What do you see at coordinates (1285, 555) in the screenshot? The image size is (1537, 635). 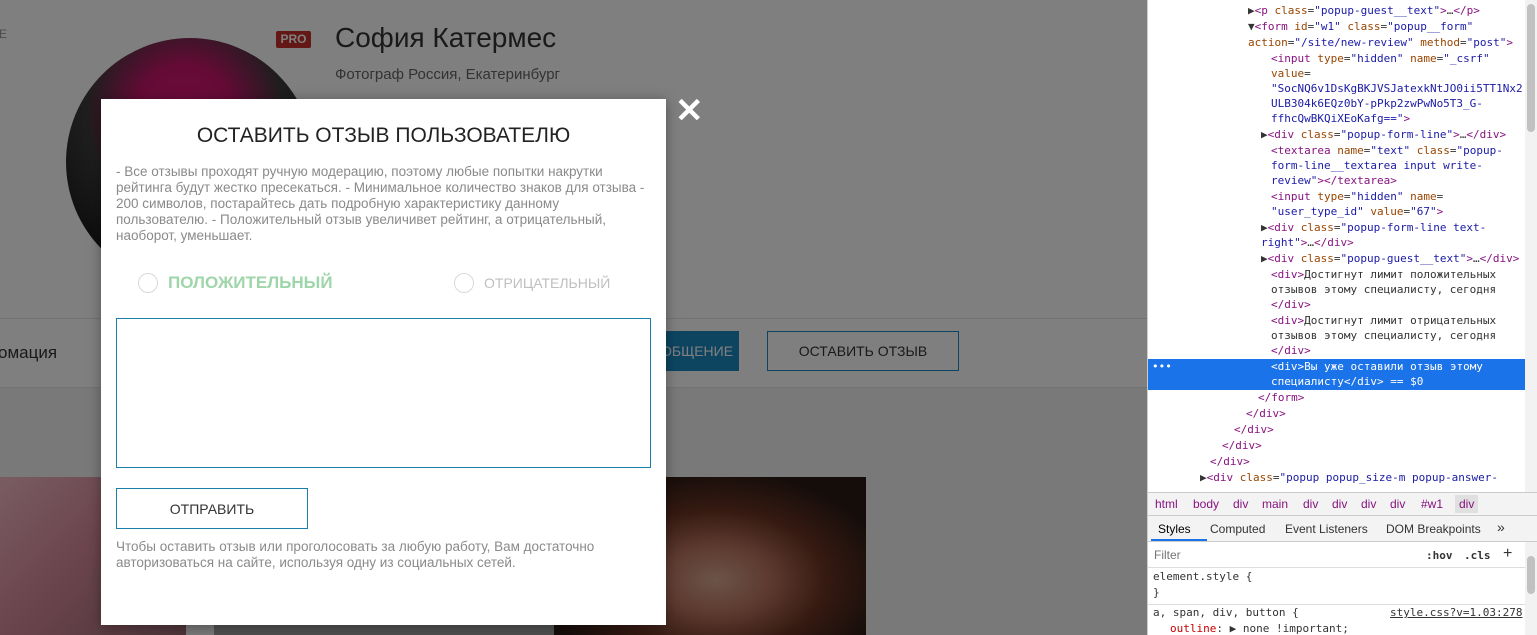 I see `styles-filter-input` at bounding box center [1285, 555].